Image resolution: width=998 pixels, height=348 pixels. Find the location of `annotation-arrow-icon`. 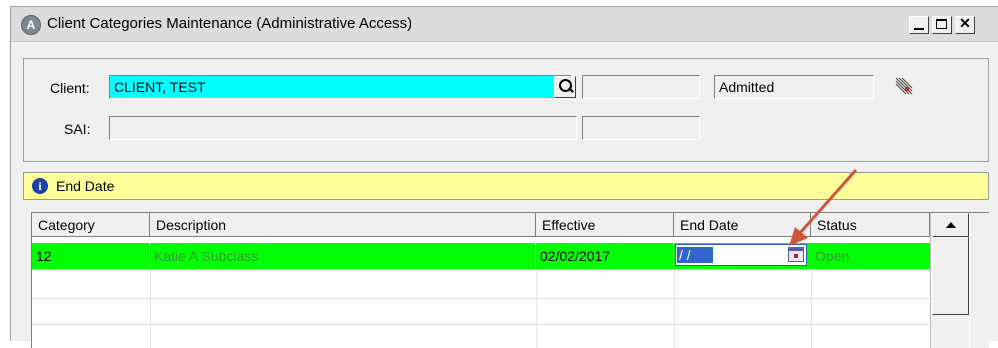

annotation-arrow-icon is located at coordinates (823, 207).